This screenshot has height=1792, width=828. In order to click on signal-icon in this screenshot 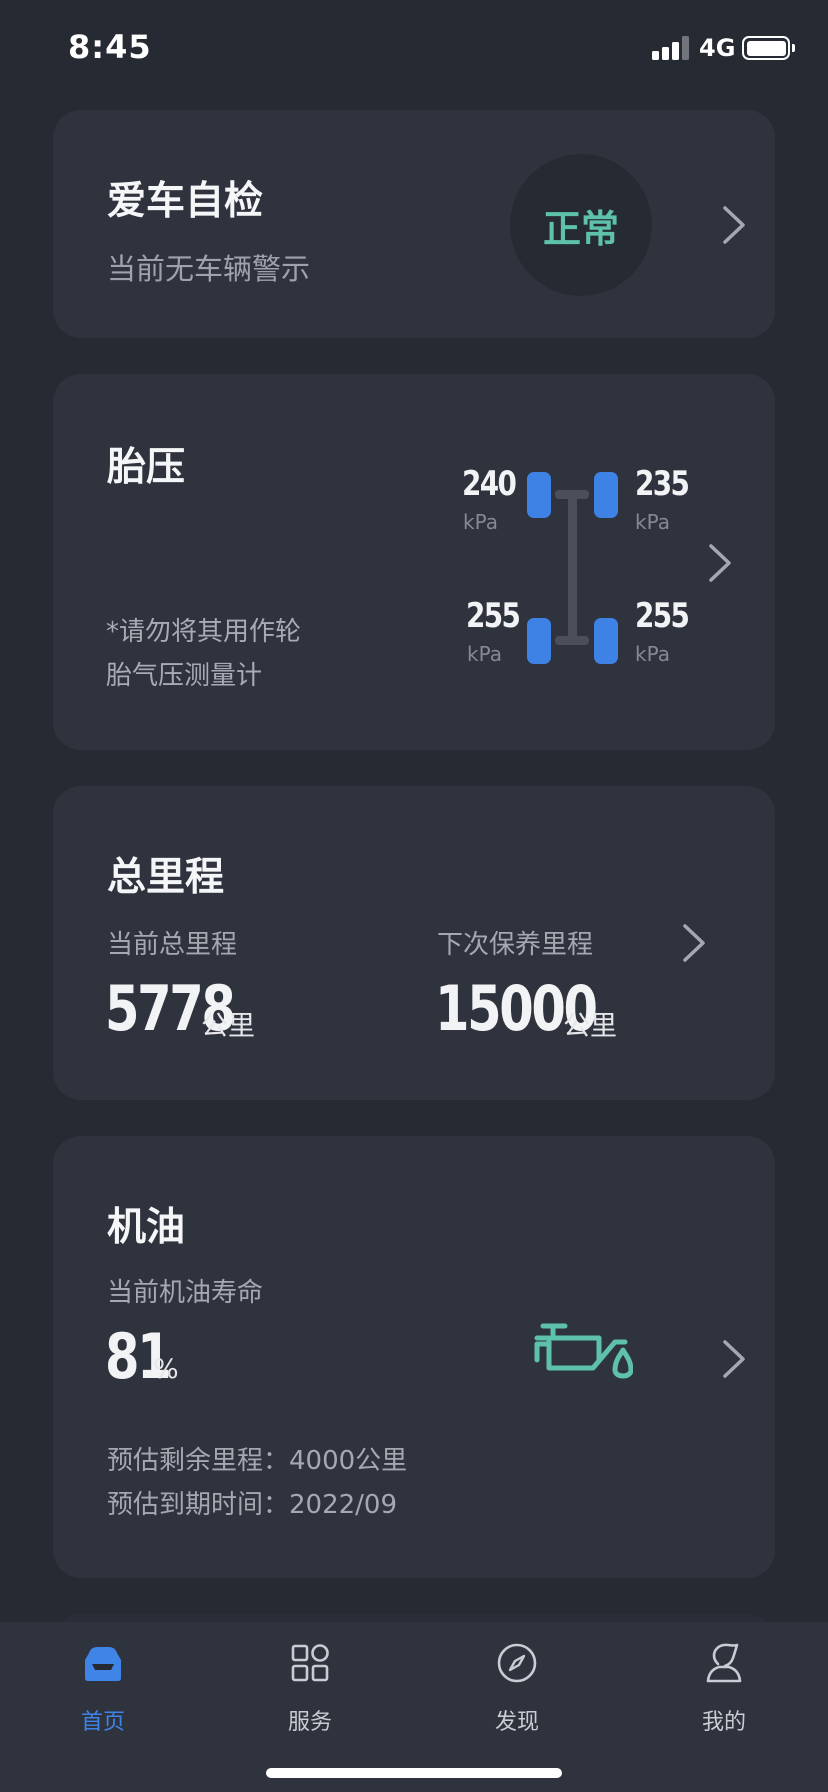, I will do `click(672, 48)`.